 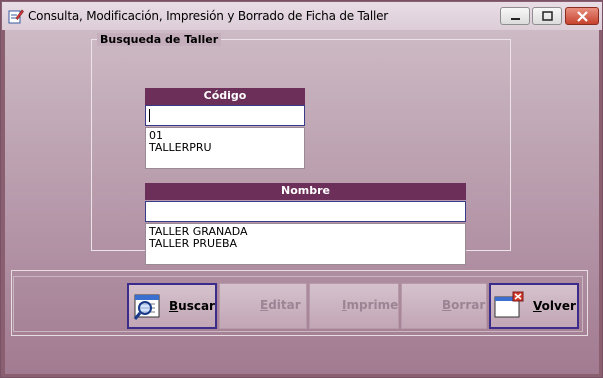 What do you see at coordinates (225, 115) in the screenshot?
I see `codigo-search-input` at bounding box center [225, 115].